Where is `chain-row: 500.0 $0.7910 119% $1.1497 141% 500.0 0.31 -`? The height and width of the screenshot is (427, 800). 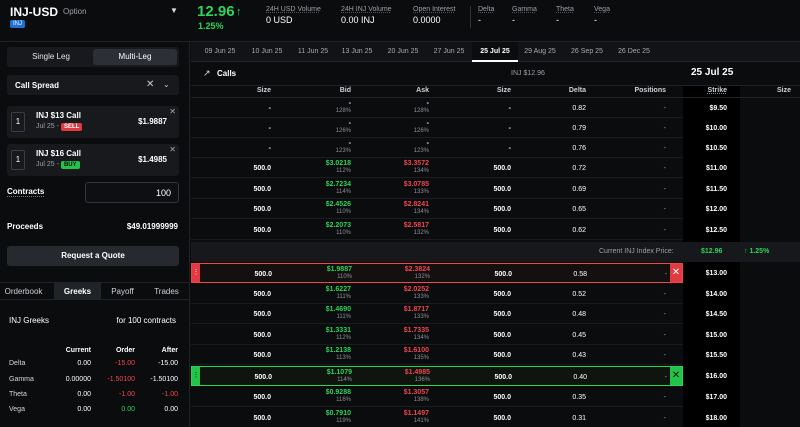
chain-row: 500.0 $0.7910 119% $1.1497 141% 500.0 0.31 - is located at coordinates (437, 417).